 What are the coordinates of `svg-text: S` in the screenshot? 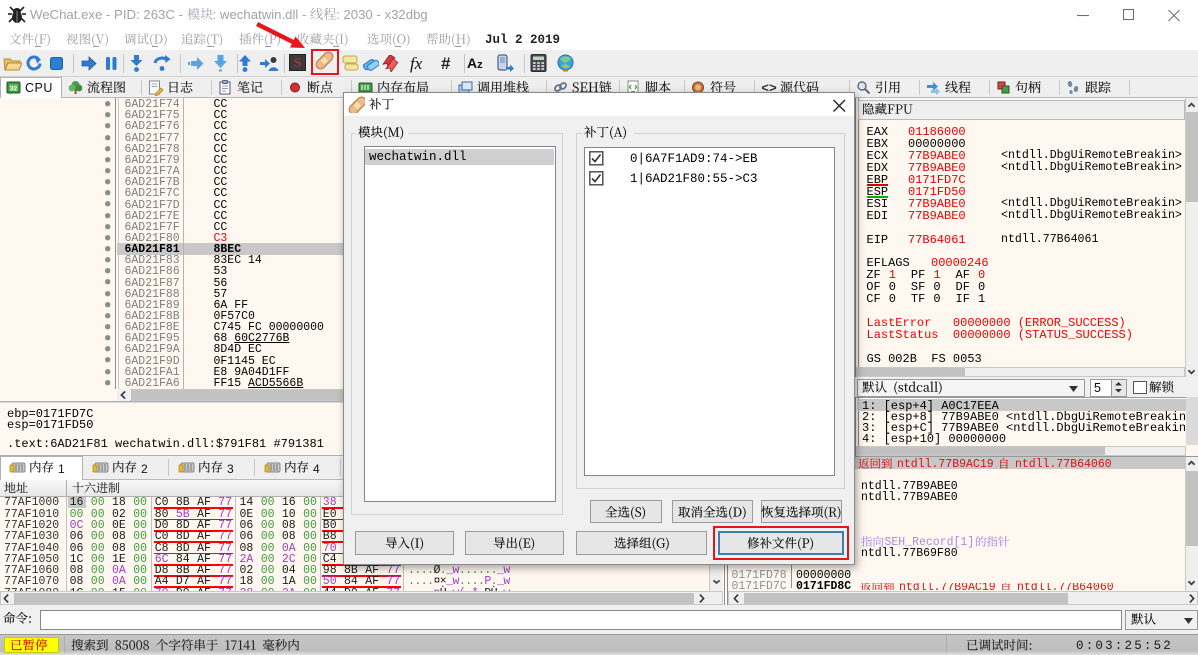 It's located at (298, 63).